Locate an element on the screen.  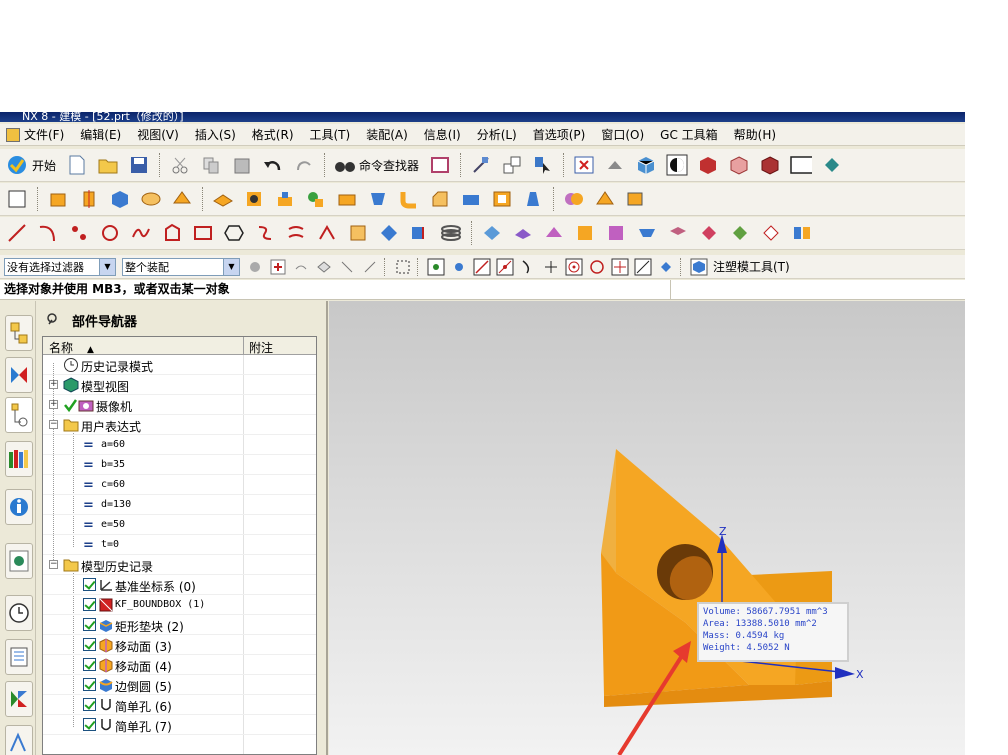
constraint-navigator-tab is located at coordinates (19, 375).